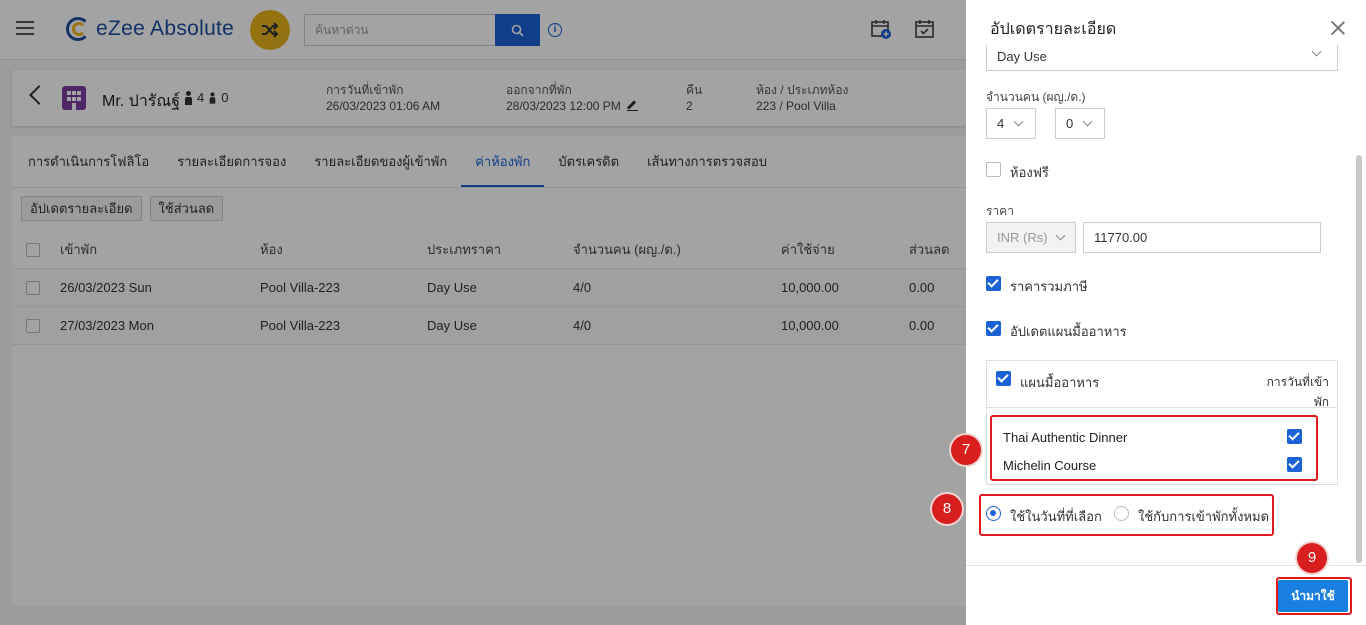  Describe the element at coordinates (1022, 237) in the screenshot. I see `currency-value: INR (Rs)` at that location.